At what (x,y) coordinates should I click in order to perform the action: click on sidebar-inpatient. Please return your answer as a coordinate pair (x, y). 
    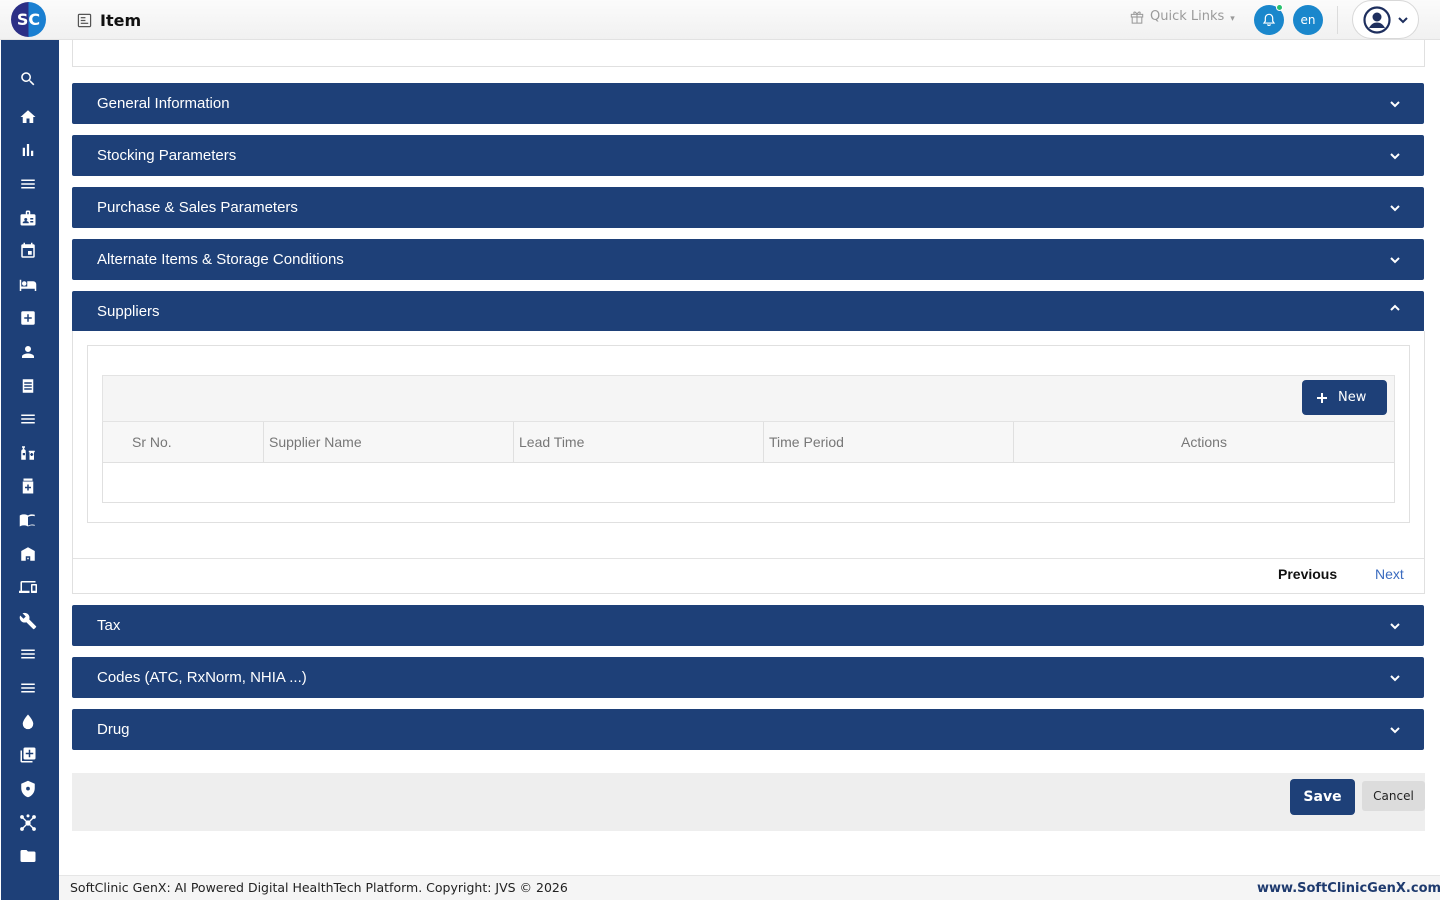
    Looking at the image, I should click on (28, 285).